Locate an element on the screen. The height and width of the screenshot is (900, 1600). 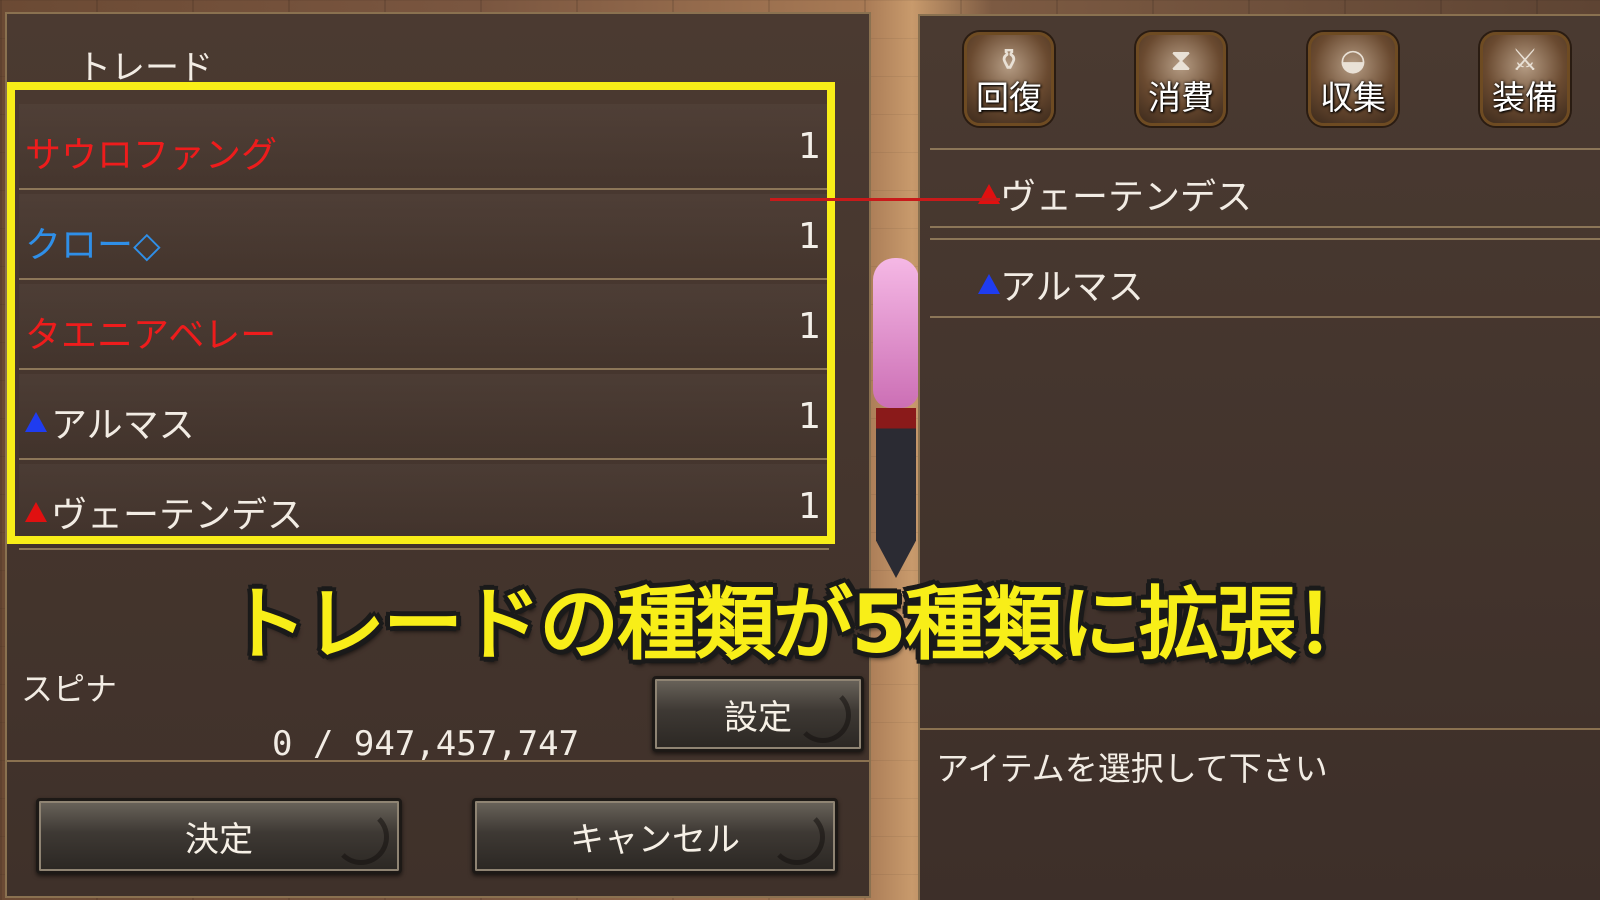
tab-label: 装備 is located at coordinates (1525, 97).